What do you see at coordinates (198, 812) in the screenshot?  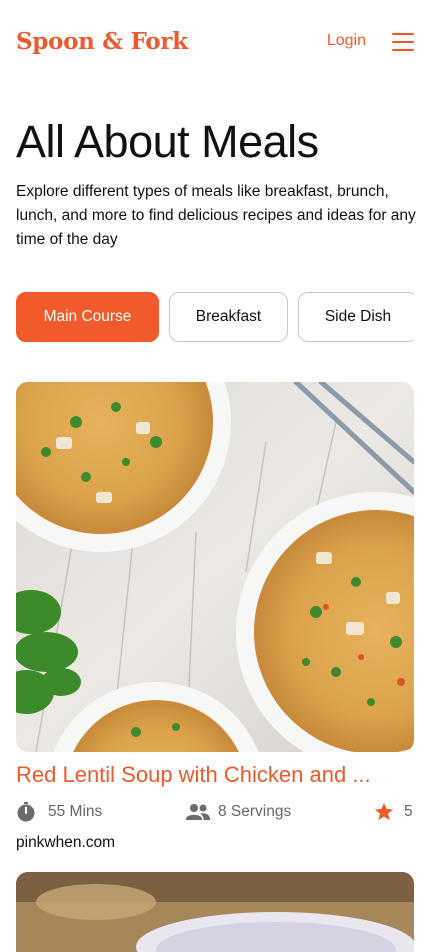 I see `people-icon` at bounding box center [198, 812].